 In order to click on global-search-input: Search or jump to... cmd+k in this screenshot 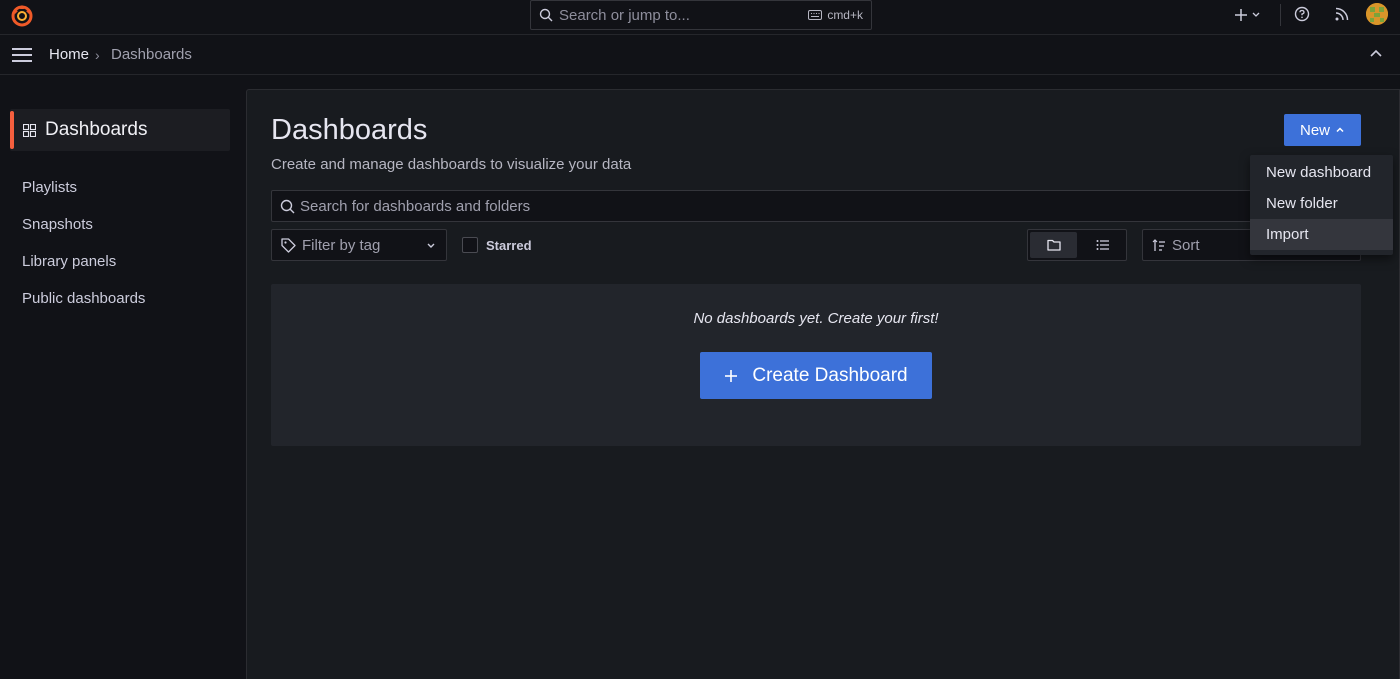, I will do `click(701, 15)`.